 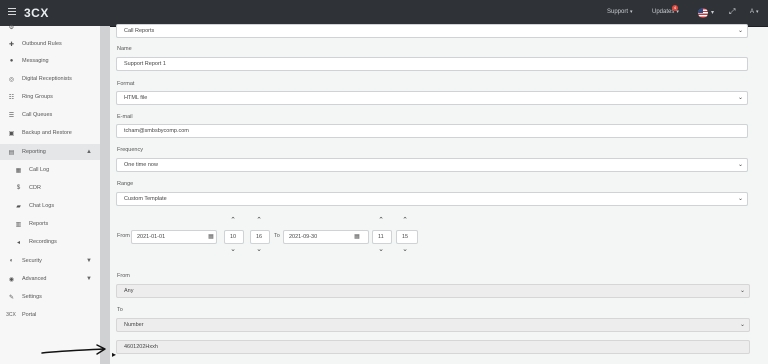 I want to click on mouse-cursor-icon: ▸, so click(x=114, y=354).